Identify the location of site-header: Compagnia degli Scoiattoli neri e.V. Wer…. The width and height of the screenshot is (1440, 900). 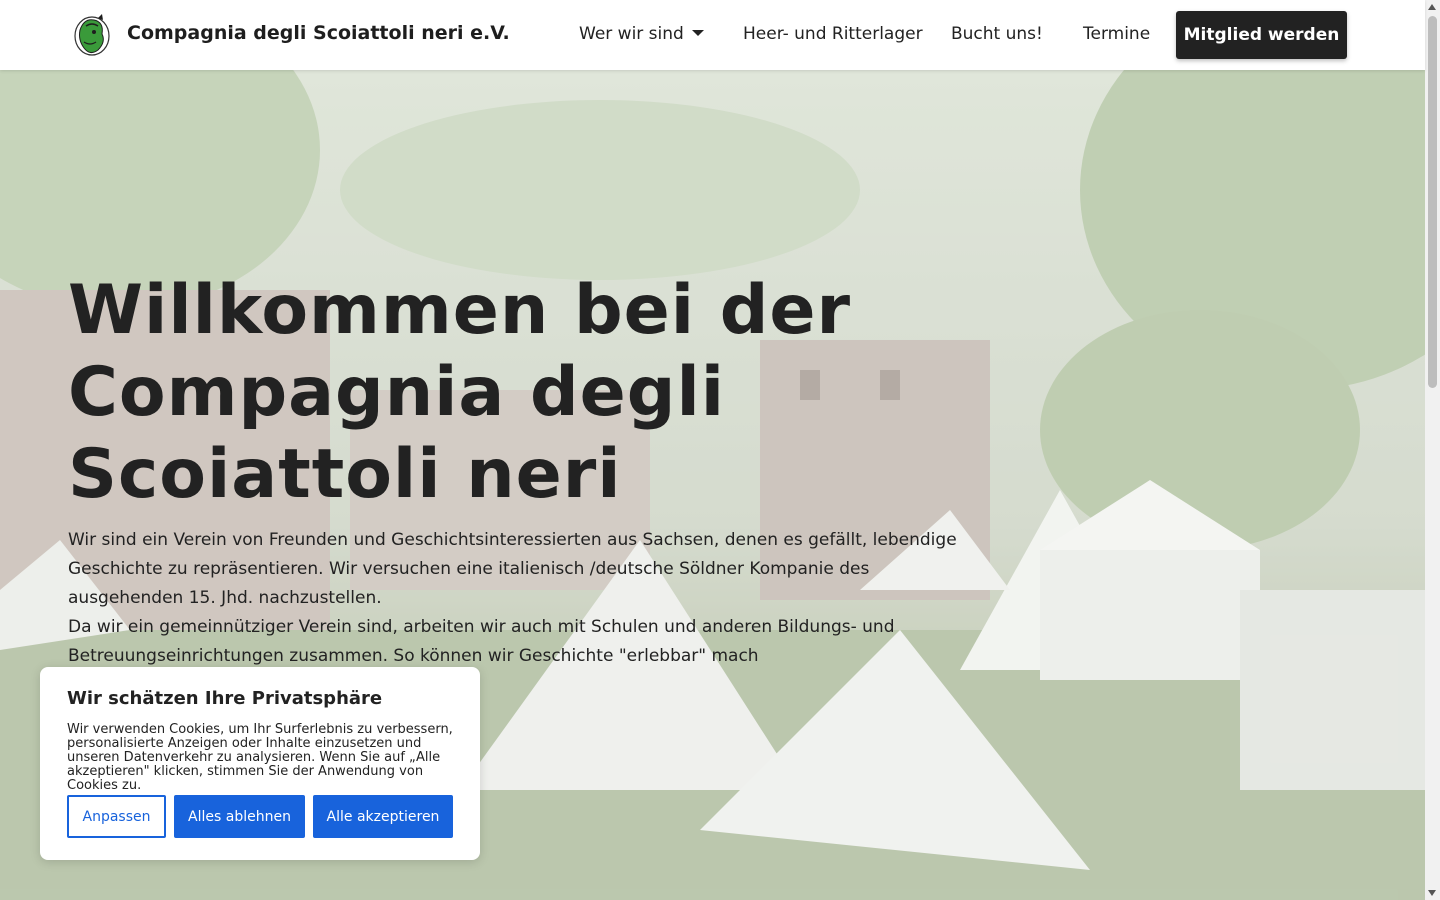
(712, 35).